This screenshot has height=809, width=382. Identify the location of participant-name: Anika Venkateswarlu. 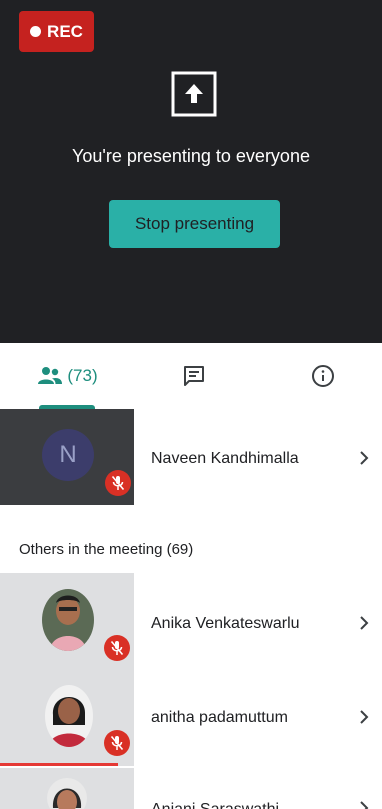
(225, 623).